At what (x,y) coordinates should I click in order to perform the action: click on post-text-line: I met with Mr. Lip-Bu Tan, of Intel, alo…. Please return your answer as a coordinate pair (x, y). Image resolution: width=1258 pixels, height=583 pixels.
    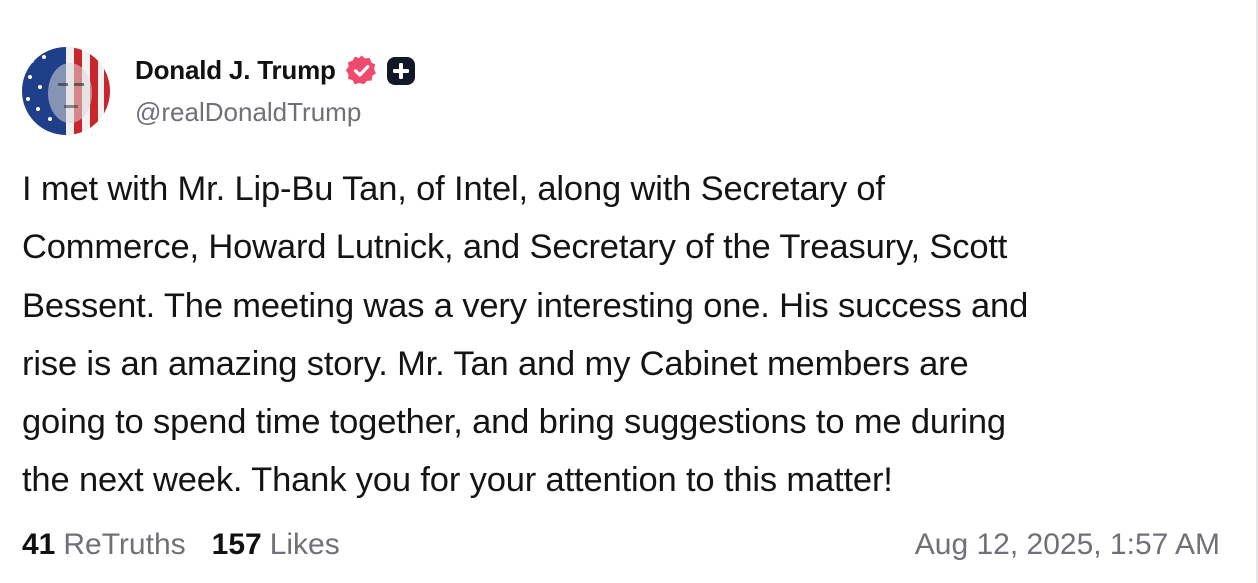
    Looking at the image, I should click on (453, 189).